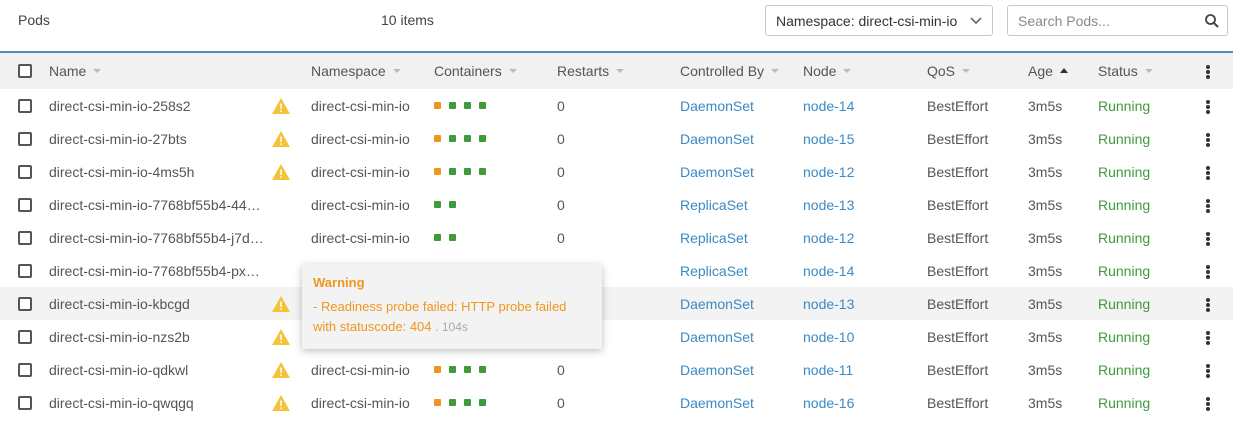  I want to click on column-header-status: Status, so click(1125, 71).